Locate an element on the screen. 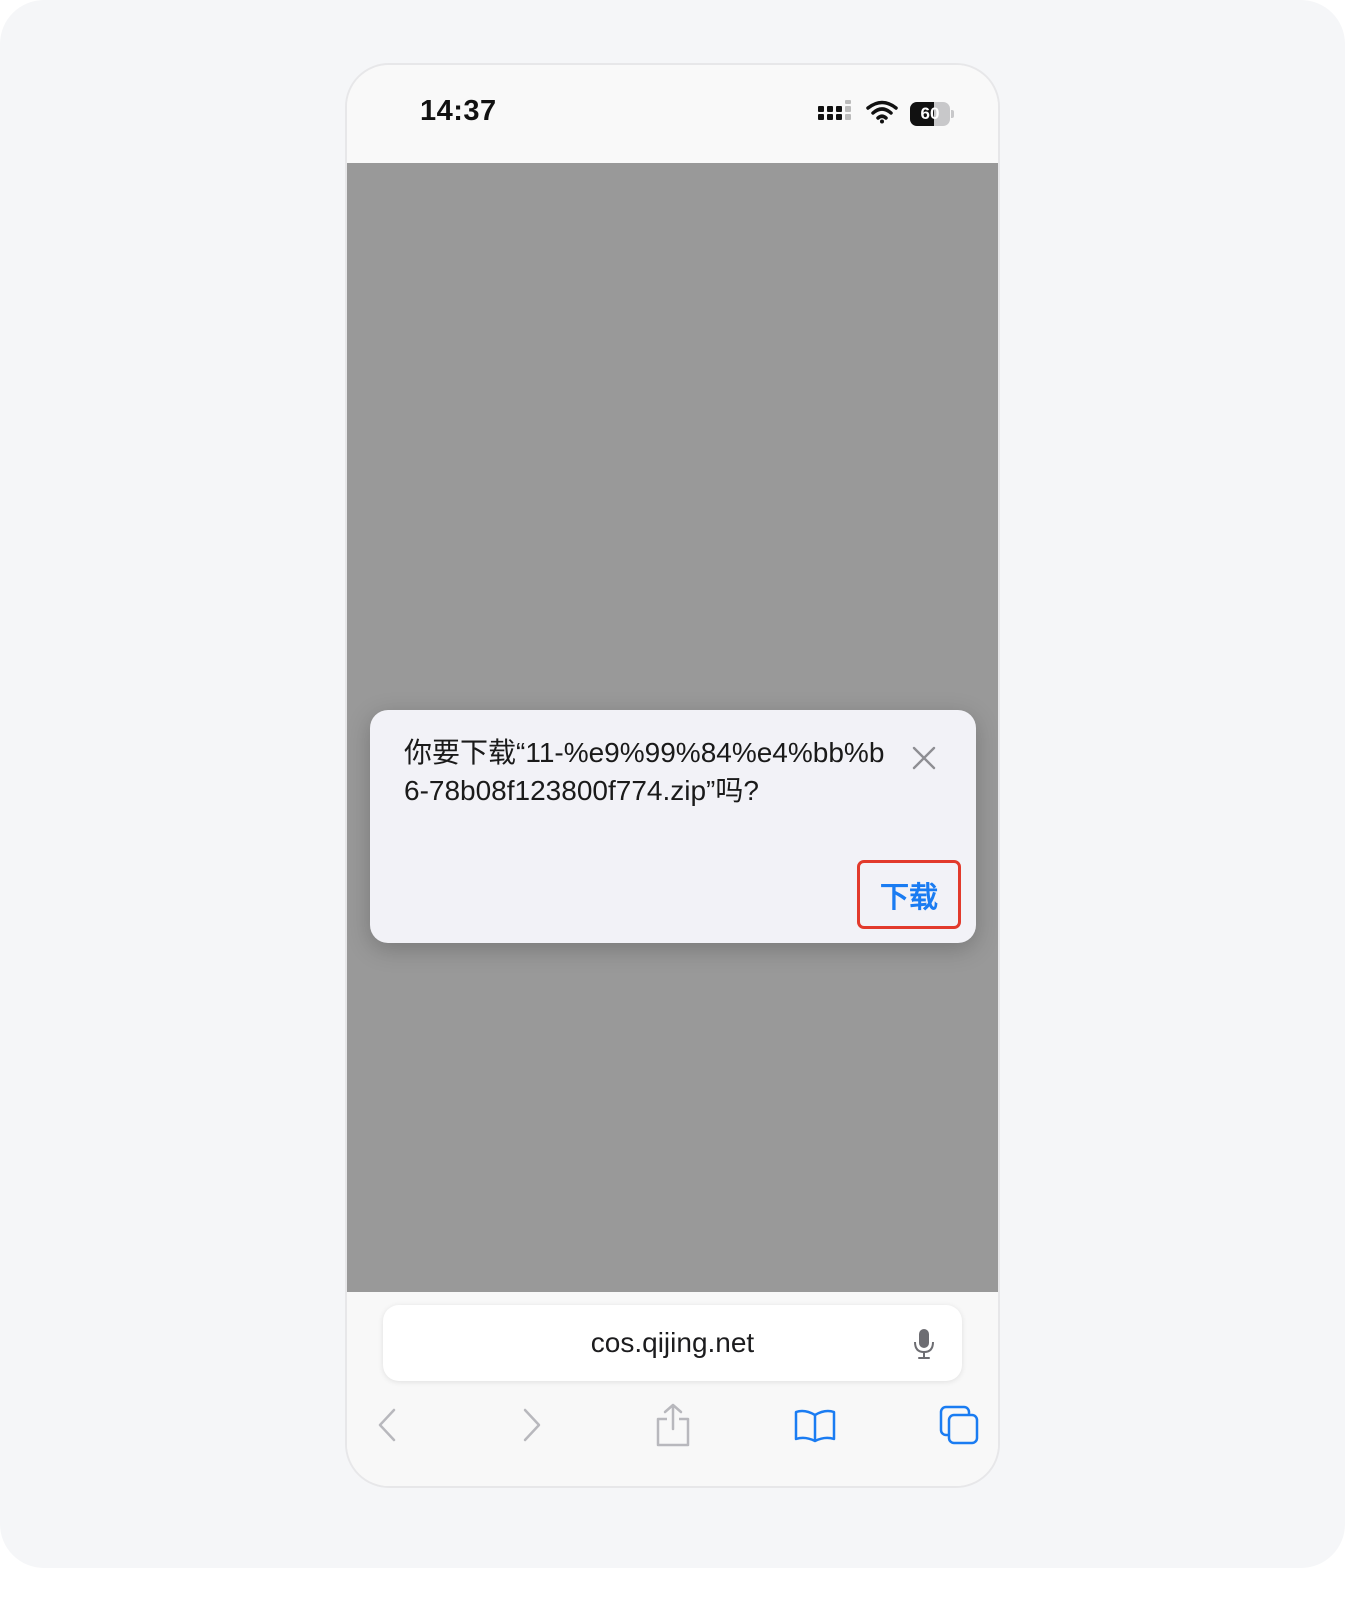  chevron-right-icon is located at coordinates (532, 1425).